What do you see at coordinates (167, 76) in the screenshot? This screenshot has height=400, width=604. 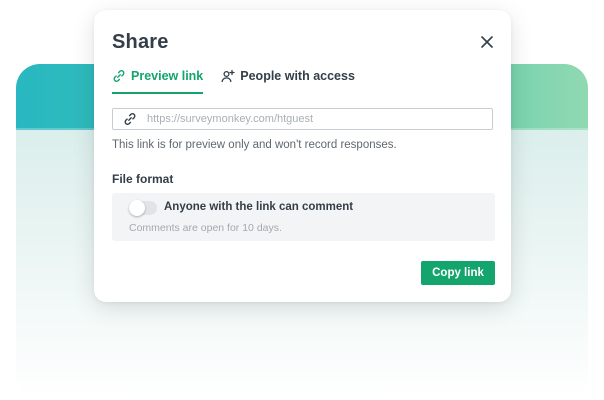 I see `tab-preview-link-label: Preview link` at bounding box center [167, 76].